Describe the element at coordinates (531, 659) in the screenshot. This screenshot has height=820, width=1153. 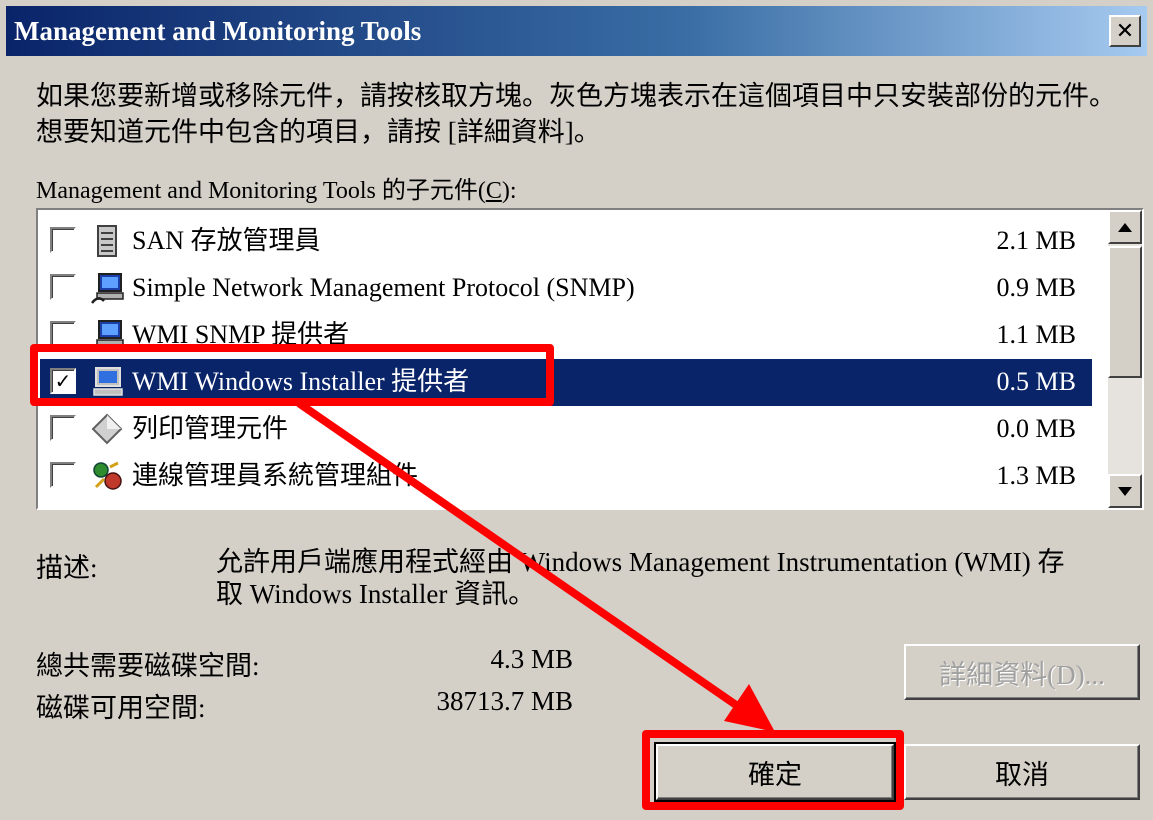
I see `total-space-value: 4.3 MB` at that location.